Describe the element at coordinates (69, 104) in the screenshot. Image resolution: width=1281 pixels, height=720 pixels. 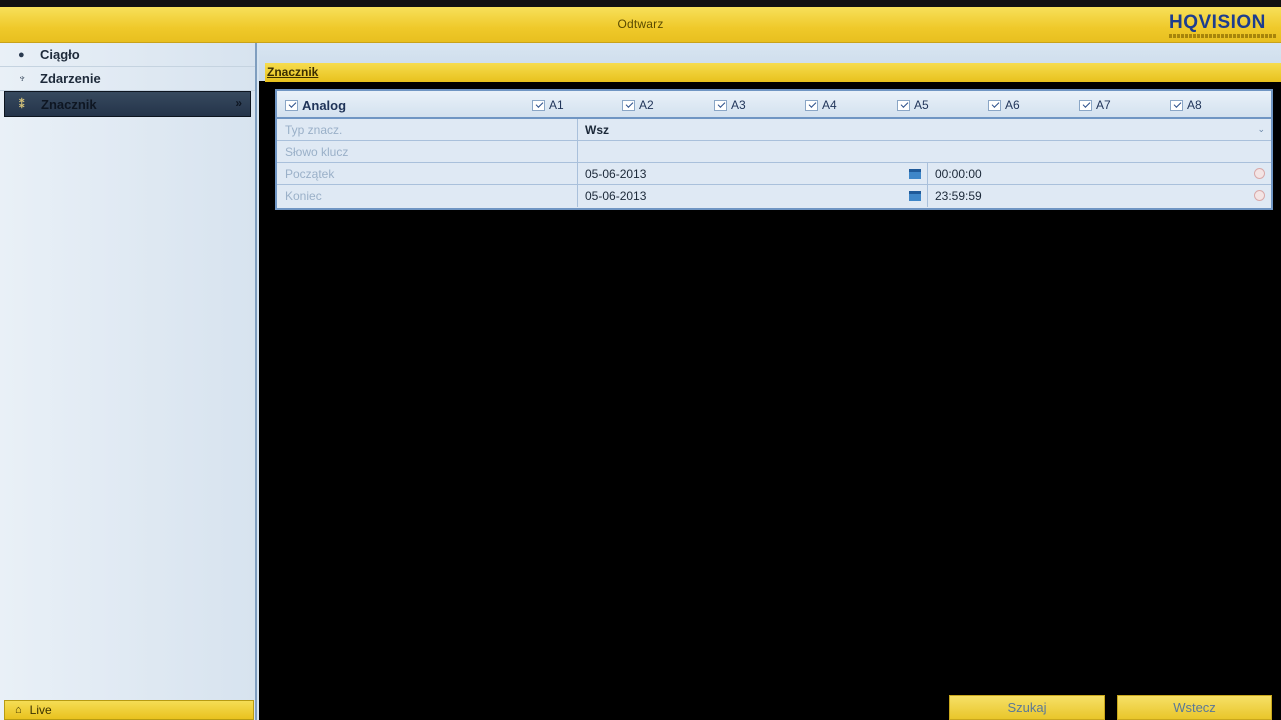
I see `sidebar-item-label: Znacznik` at that location.